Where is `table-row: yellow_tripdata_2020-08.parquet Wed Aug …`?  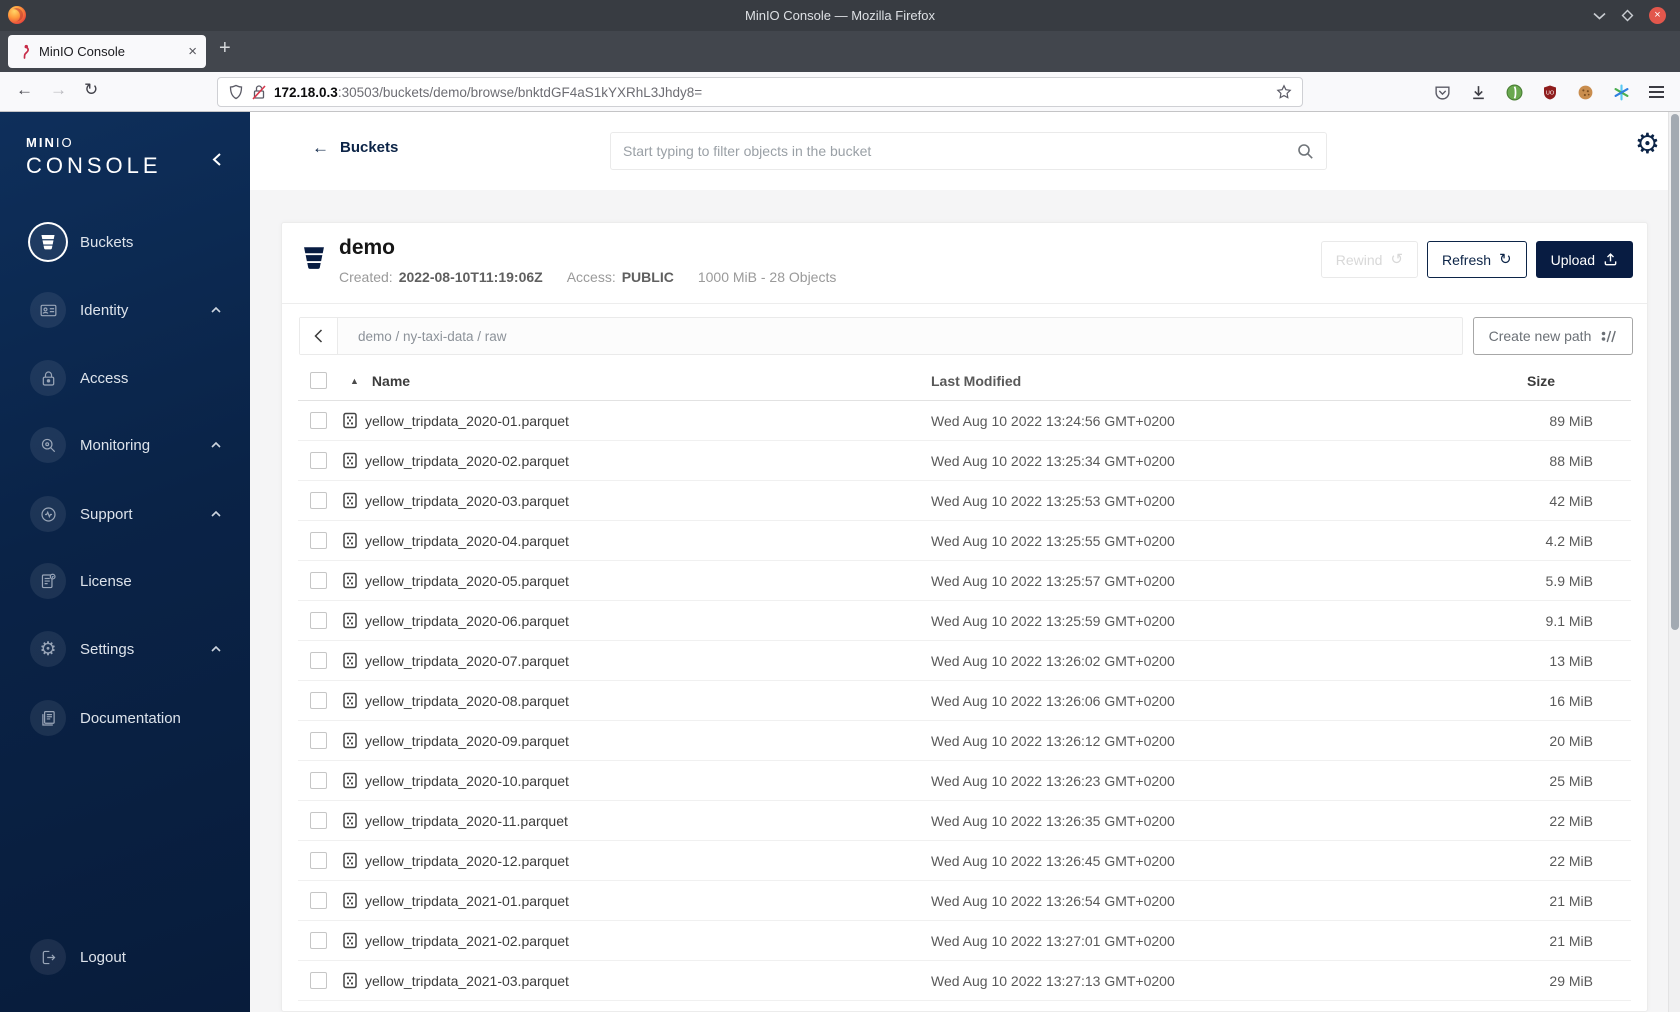
table-row: yellow_tripdata_2020-08.parquet Wed Aug … is located at coordinates (964, 701).